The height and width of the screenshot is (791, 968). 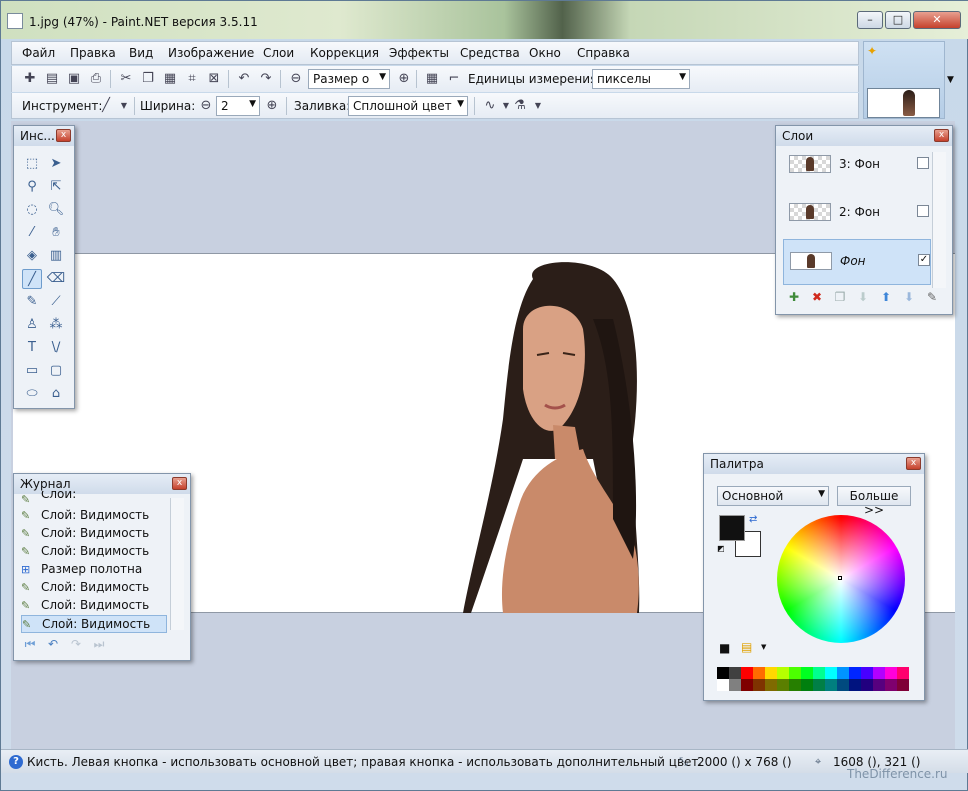 I want to click on layers-scrollbar, so click(x=939, y=220).